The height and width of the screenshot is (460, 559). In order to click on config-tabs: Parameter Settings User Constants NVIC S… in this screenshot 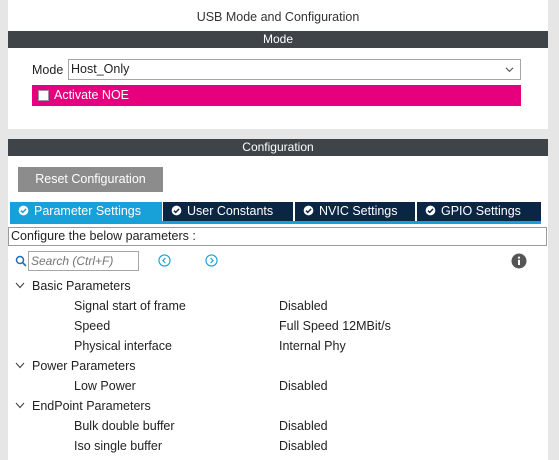, I will do `click(278, 211)`.